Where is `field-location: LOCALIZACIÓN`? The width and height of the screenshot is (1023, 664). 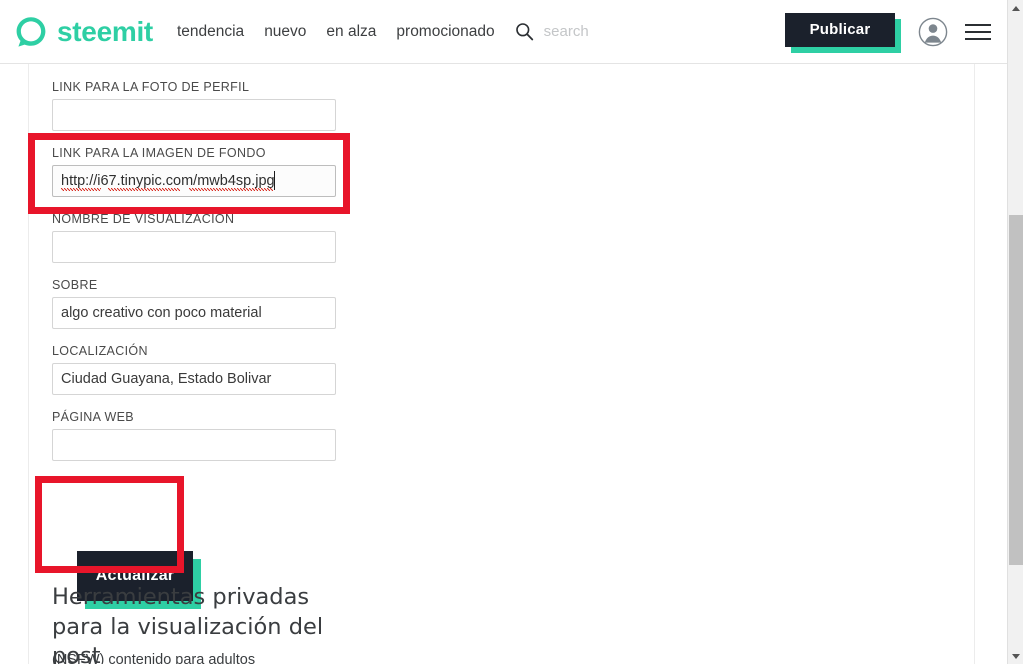 field-location: LOCALIZACIÓN is located at coordinates (202, 369).